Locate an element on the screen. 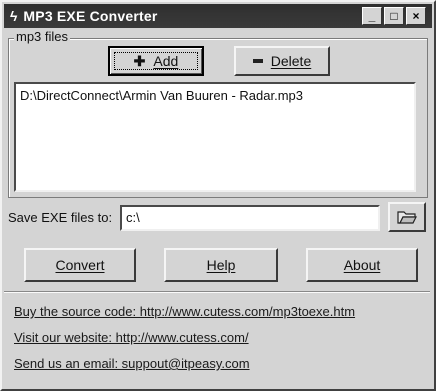  group-label: mp3 files is located at coordinates (42, 36).